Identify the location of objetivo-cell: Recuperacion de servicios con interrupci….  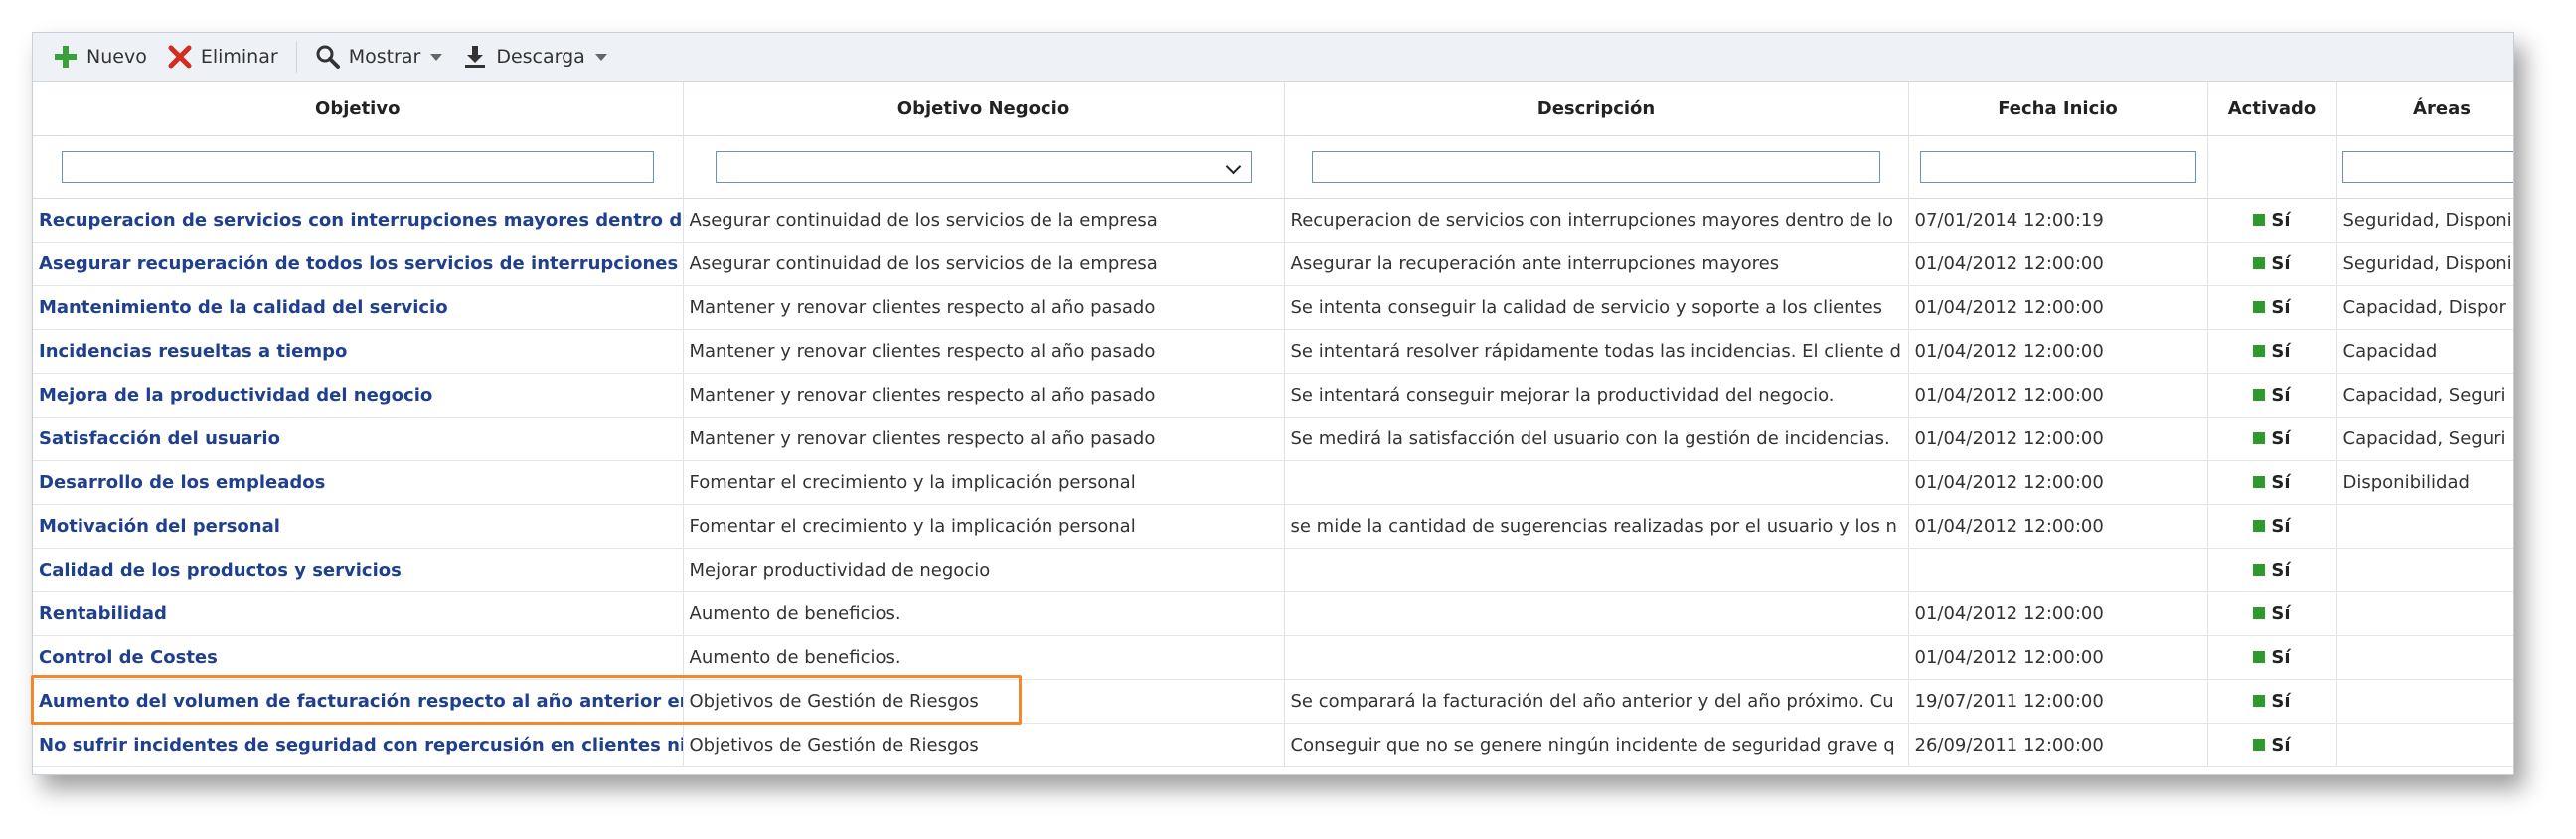
(358, 221).